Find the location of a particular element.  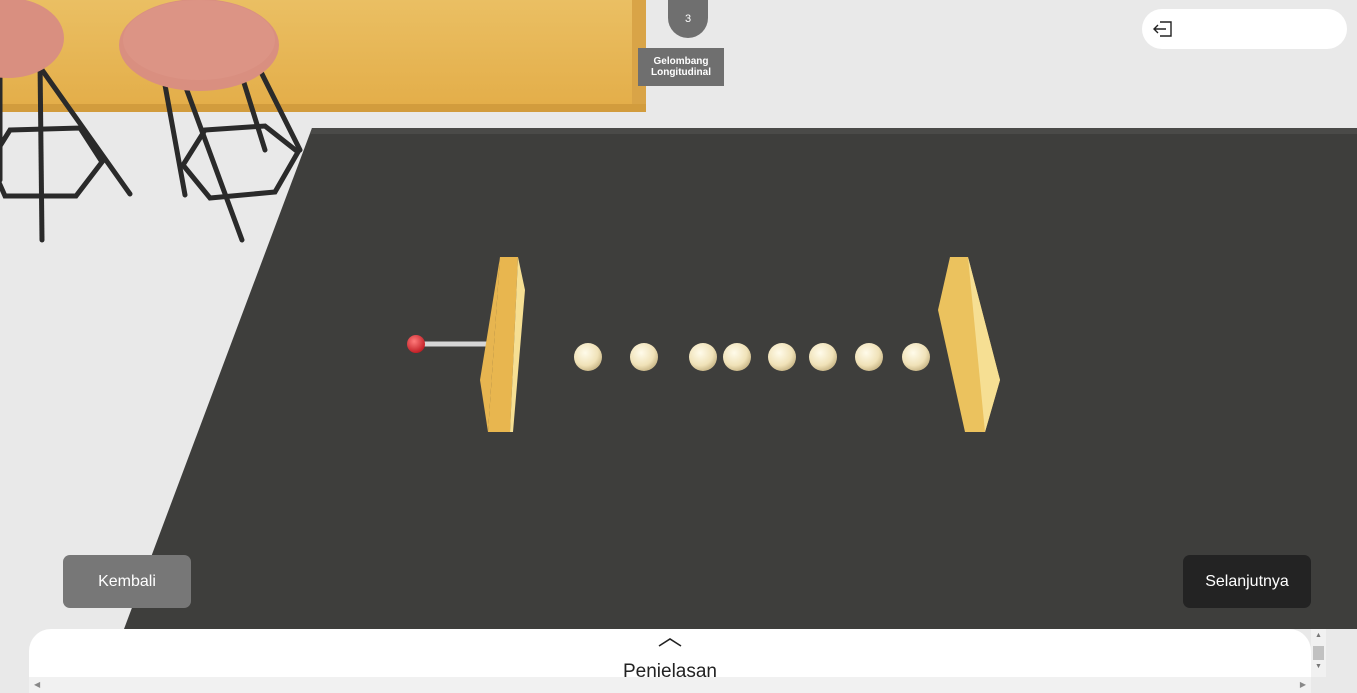

step-title-line1: Gelombang is located at coordinates (681, 61).